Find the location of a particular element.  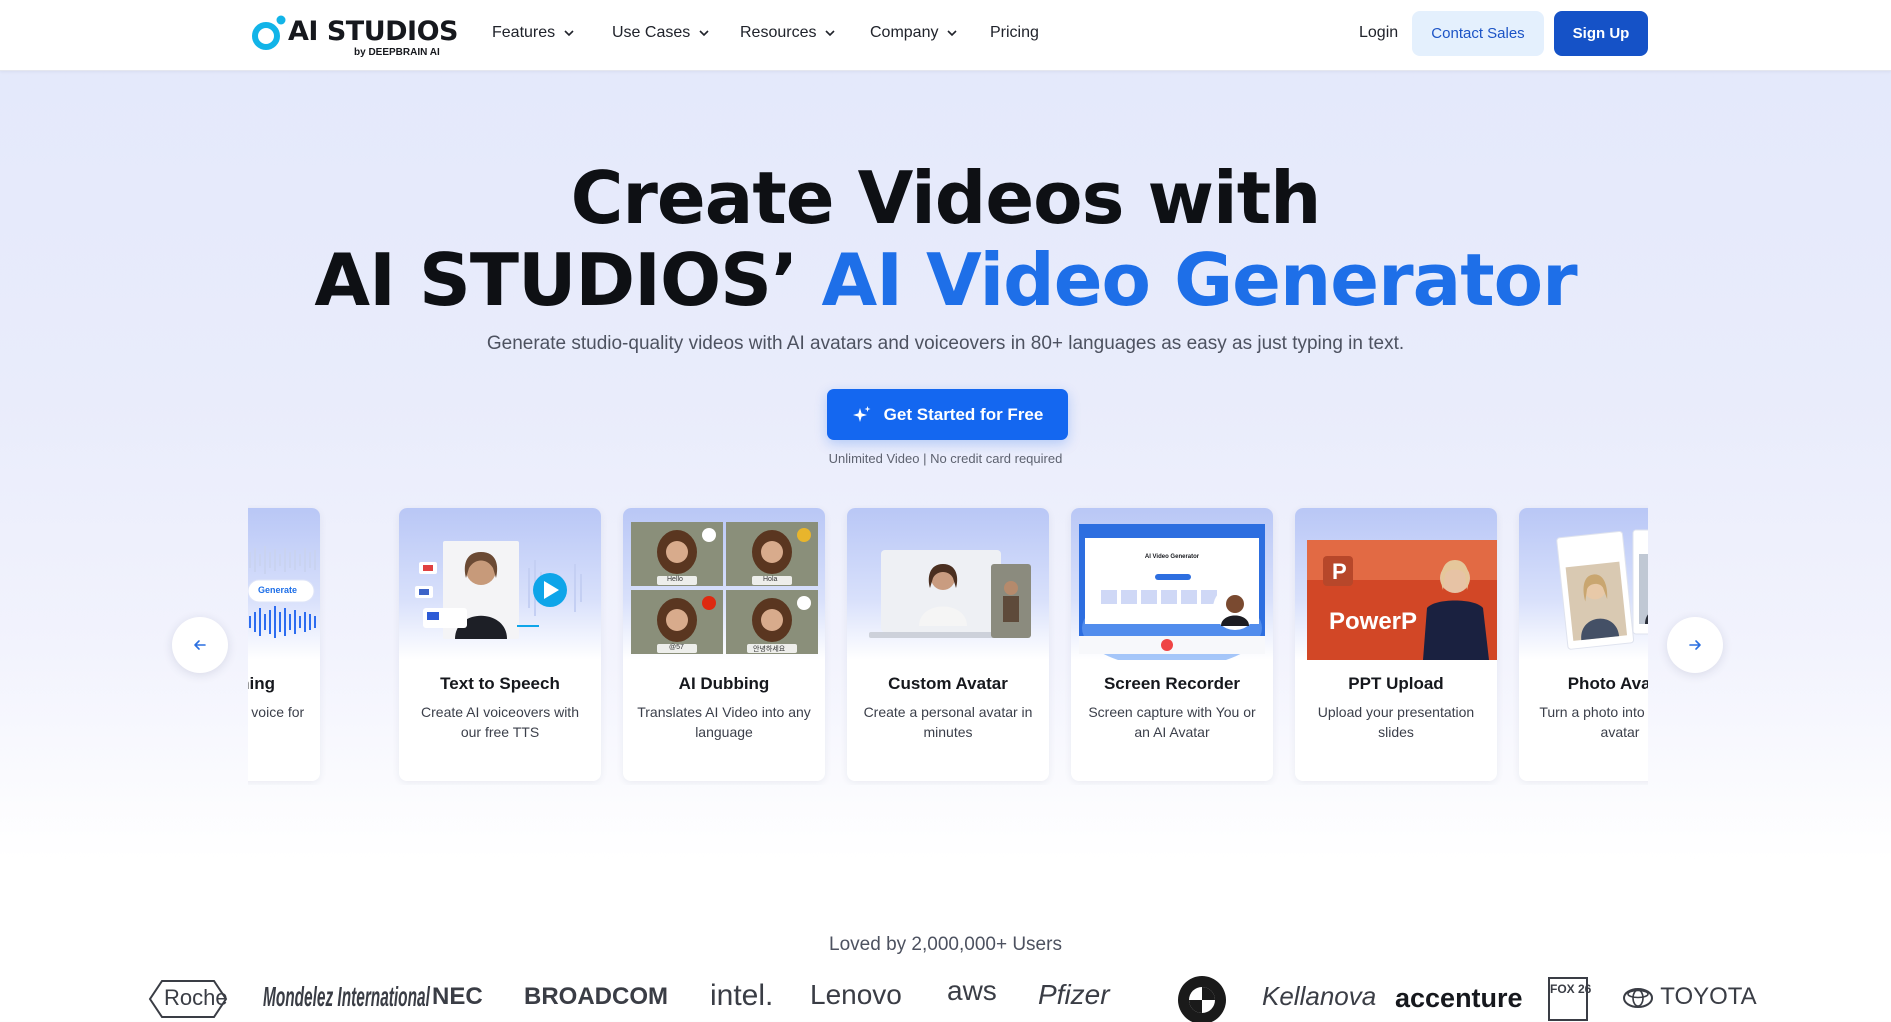

nav-item-pricing: Pricing is located at coordinates (1014, 33).